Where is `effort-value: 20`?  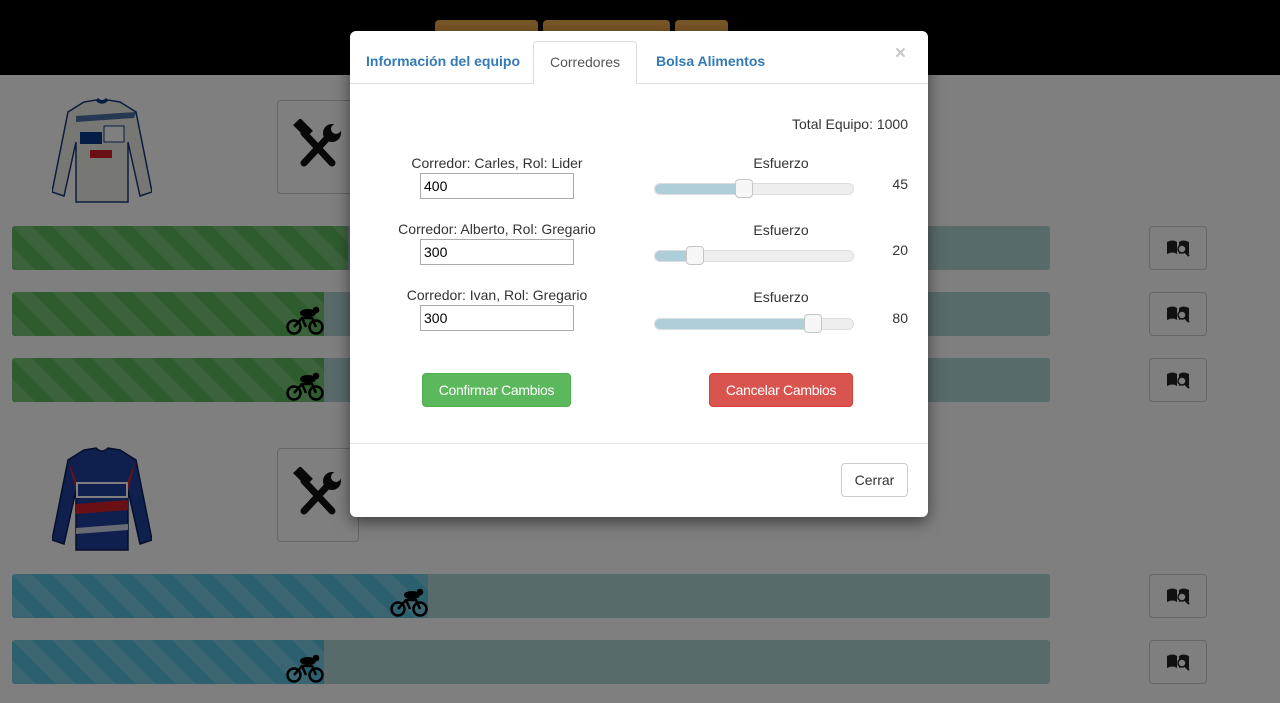 effort-value: 20 is located at coordinates (900, 250).